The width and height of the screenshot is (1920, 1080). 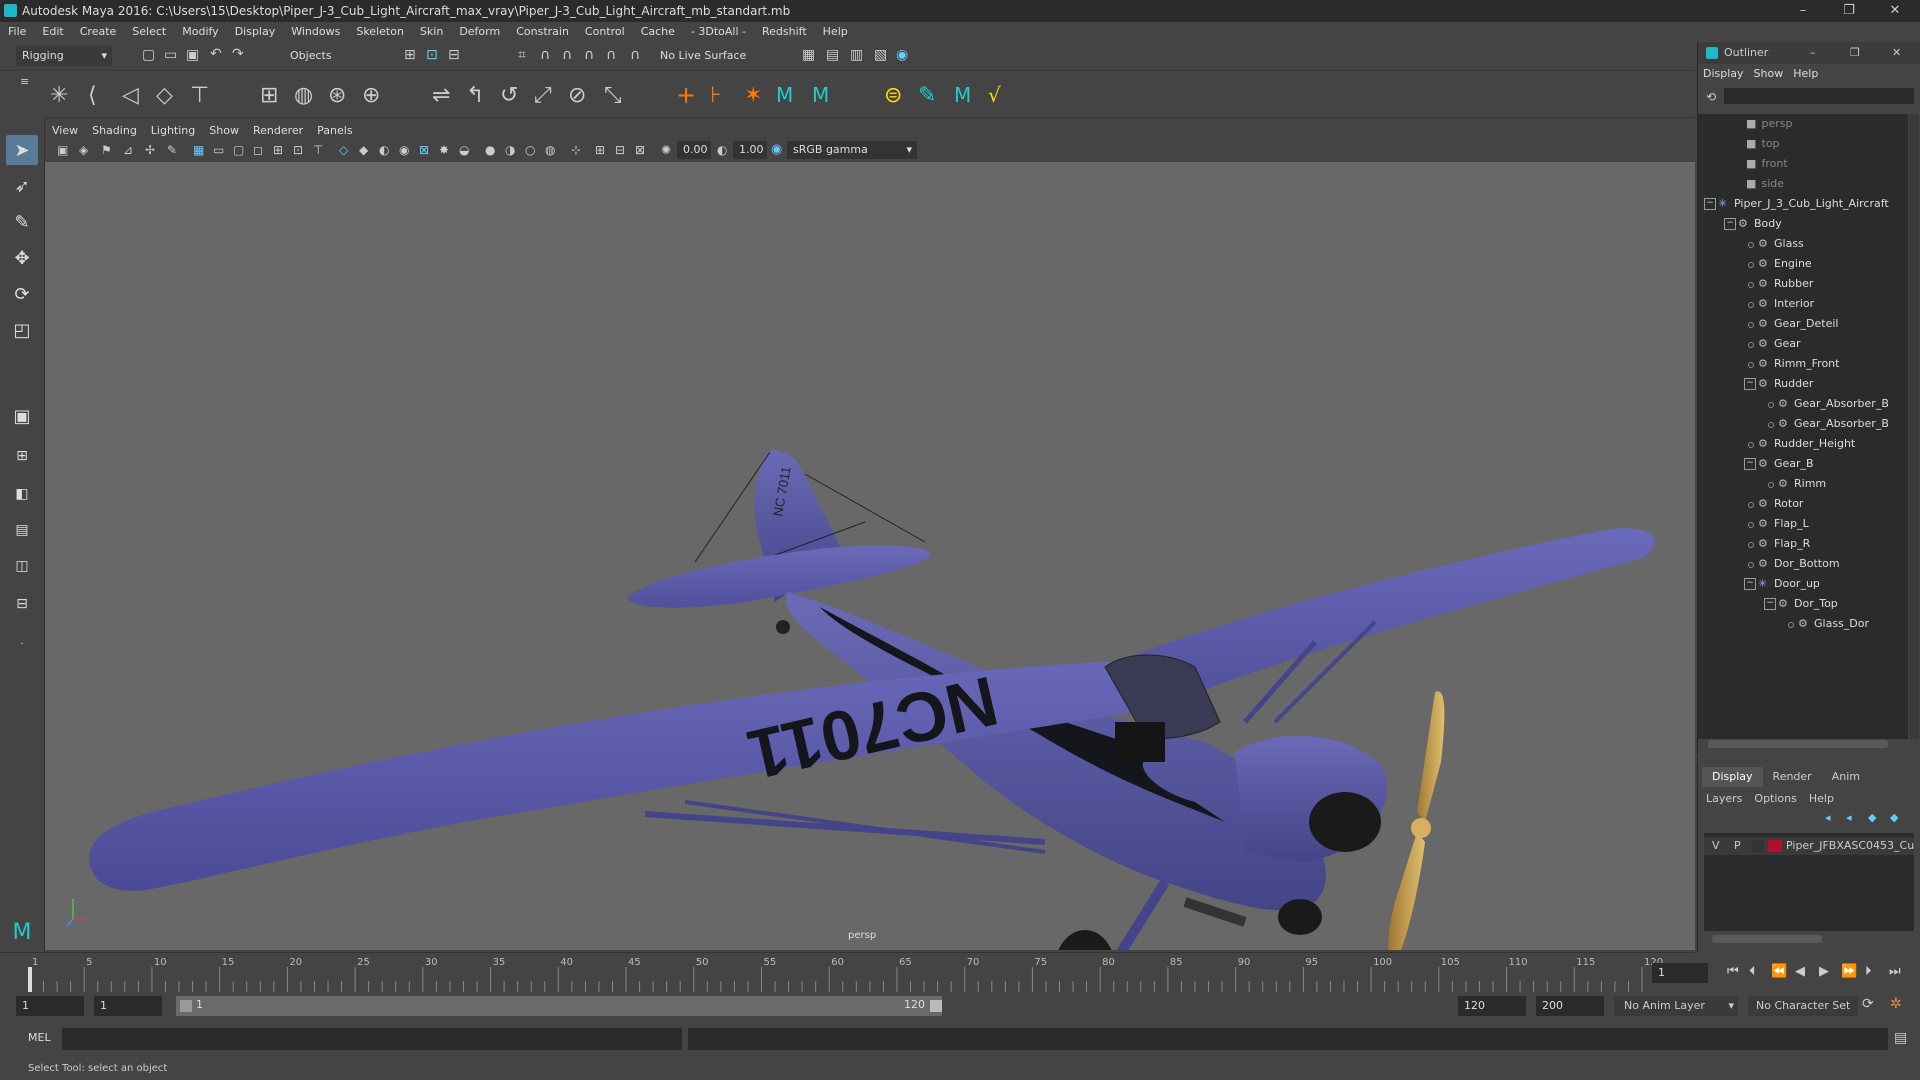 I want to click on outliner-item: ⚙ Interior, so click(x=1803, y=304).